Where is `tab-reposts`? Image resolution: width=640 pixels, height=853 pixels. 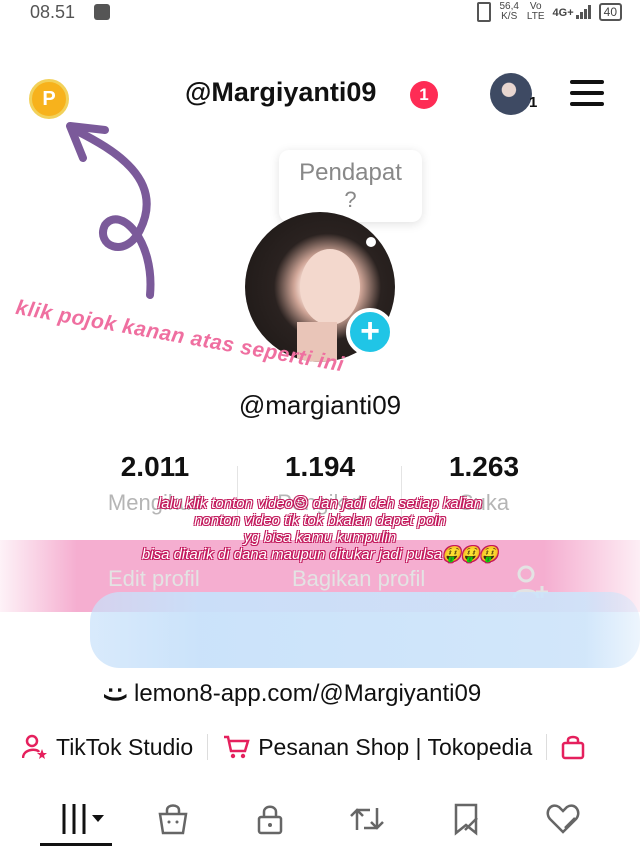 tab-reposts is located at coordinates (367, 819).